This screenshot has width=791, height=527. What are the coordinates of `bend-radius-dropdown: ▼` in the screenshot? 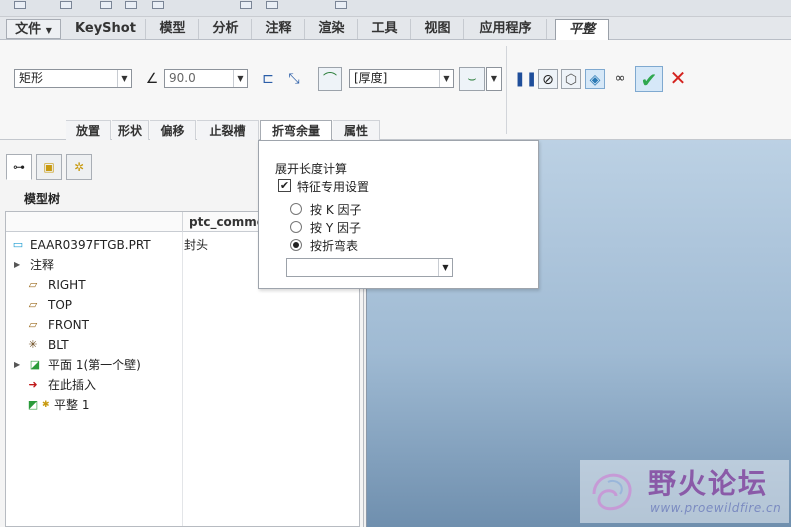 It's located at (494, 79).